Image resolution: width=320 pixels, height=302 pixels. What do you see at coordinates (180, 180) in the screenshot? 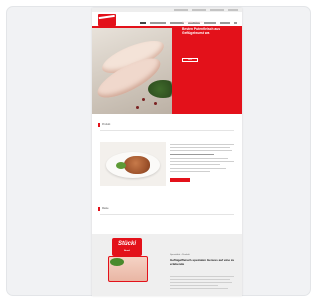
I see `product-button` at bounding box center [180, 180].